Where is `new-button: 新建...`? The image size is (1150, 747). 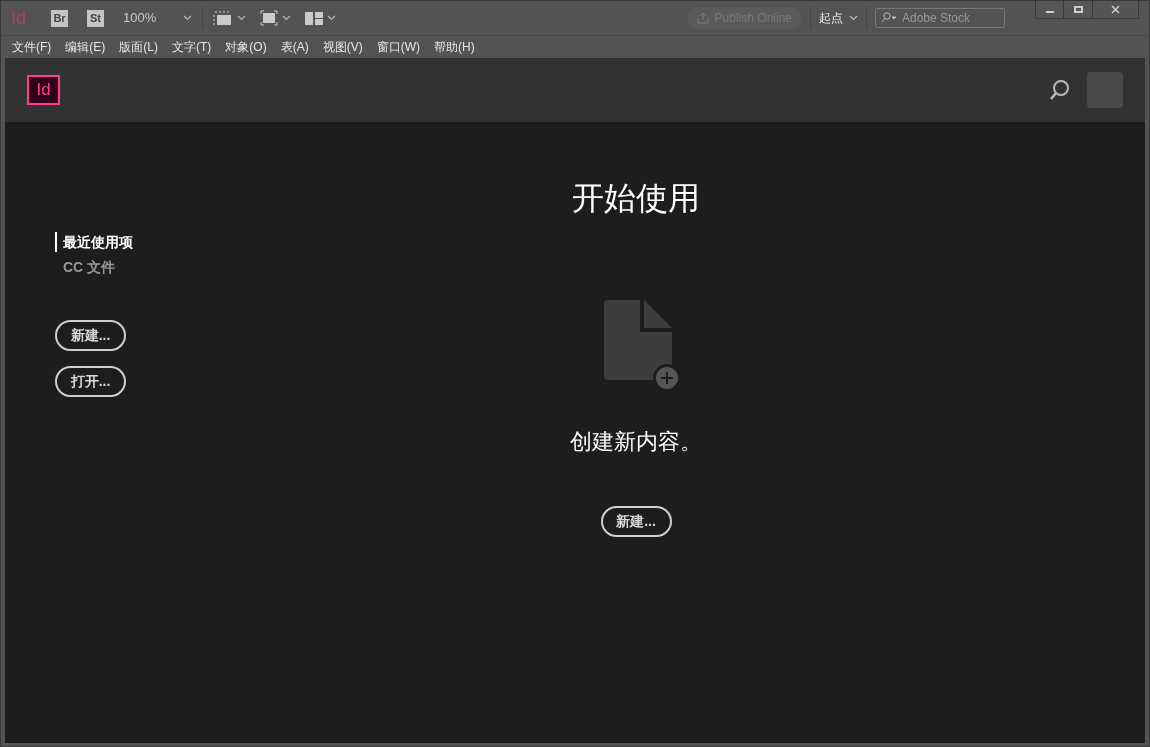
new-button: 新建... is located at coordinates (636, 521).